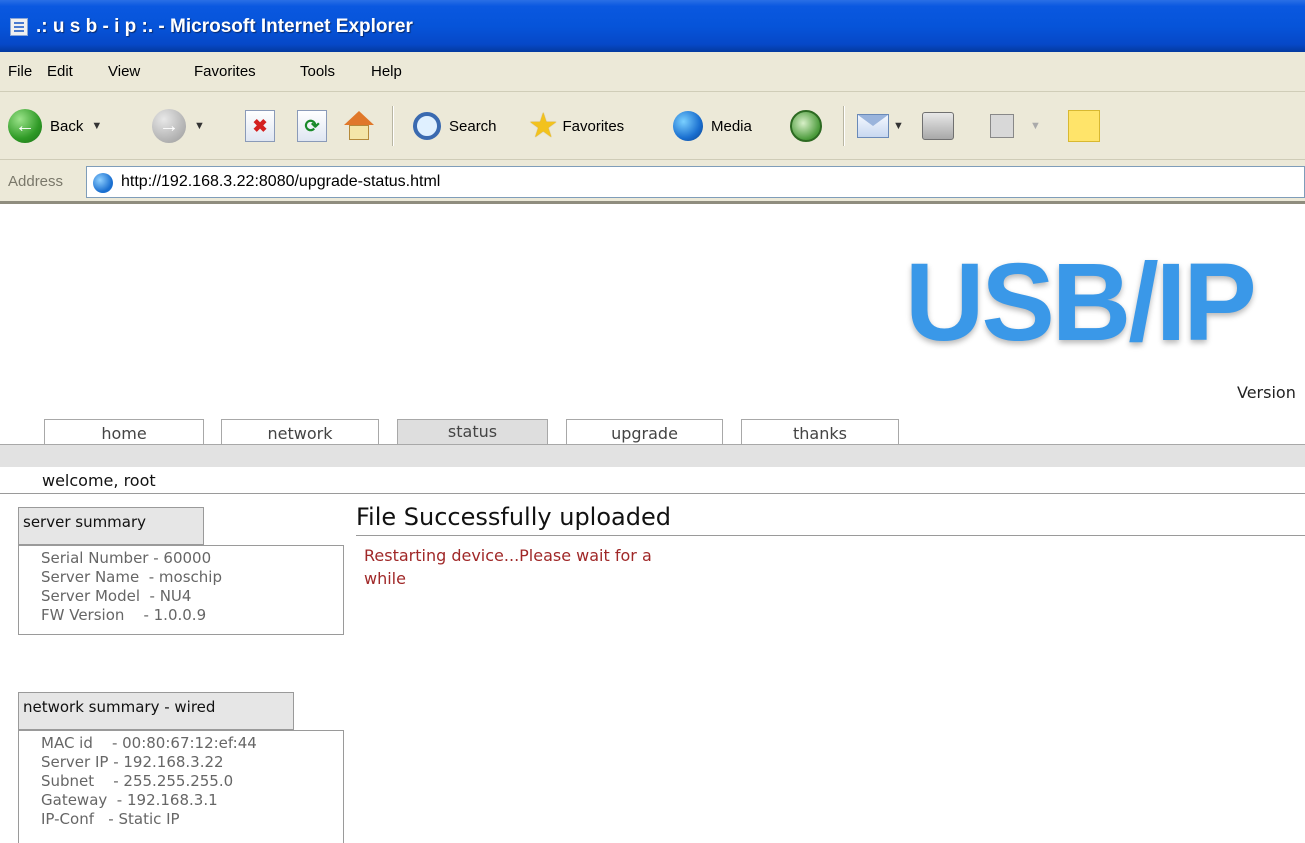  I want to click on media-icon, so click(688, 126).